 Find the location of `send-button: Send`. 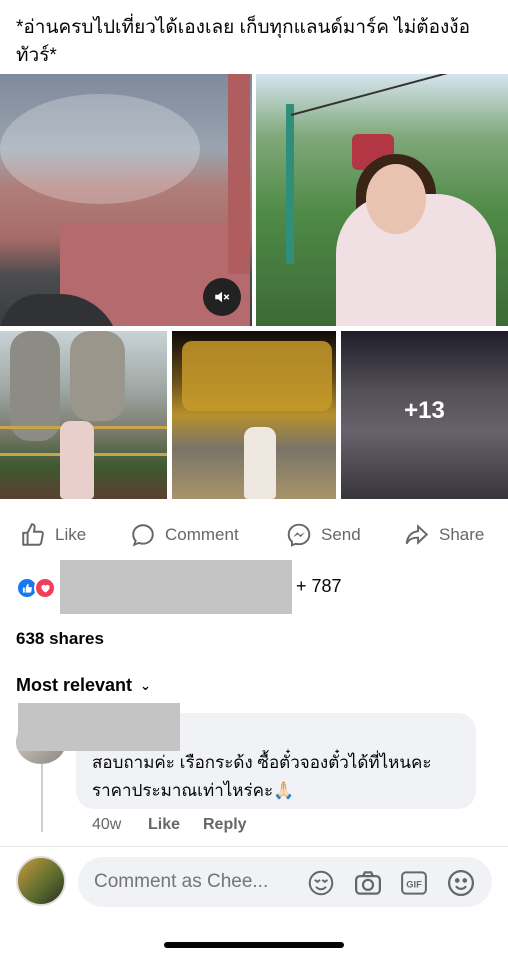

send-button: Send is located at coordinates (323, 535).